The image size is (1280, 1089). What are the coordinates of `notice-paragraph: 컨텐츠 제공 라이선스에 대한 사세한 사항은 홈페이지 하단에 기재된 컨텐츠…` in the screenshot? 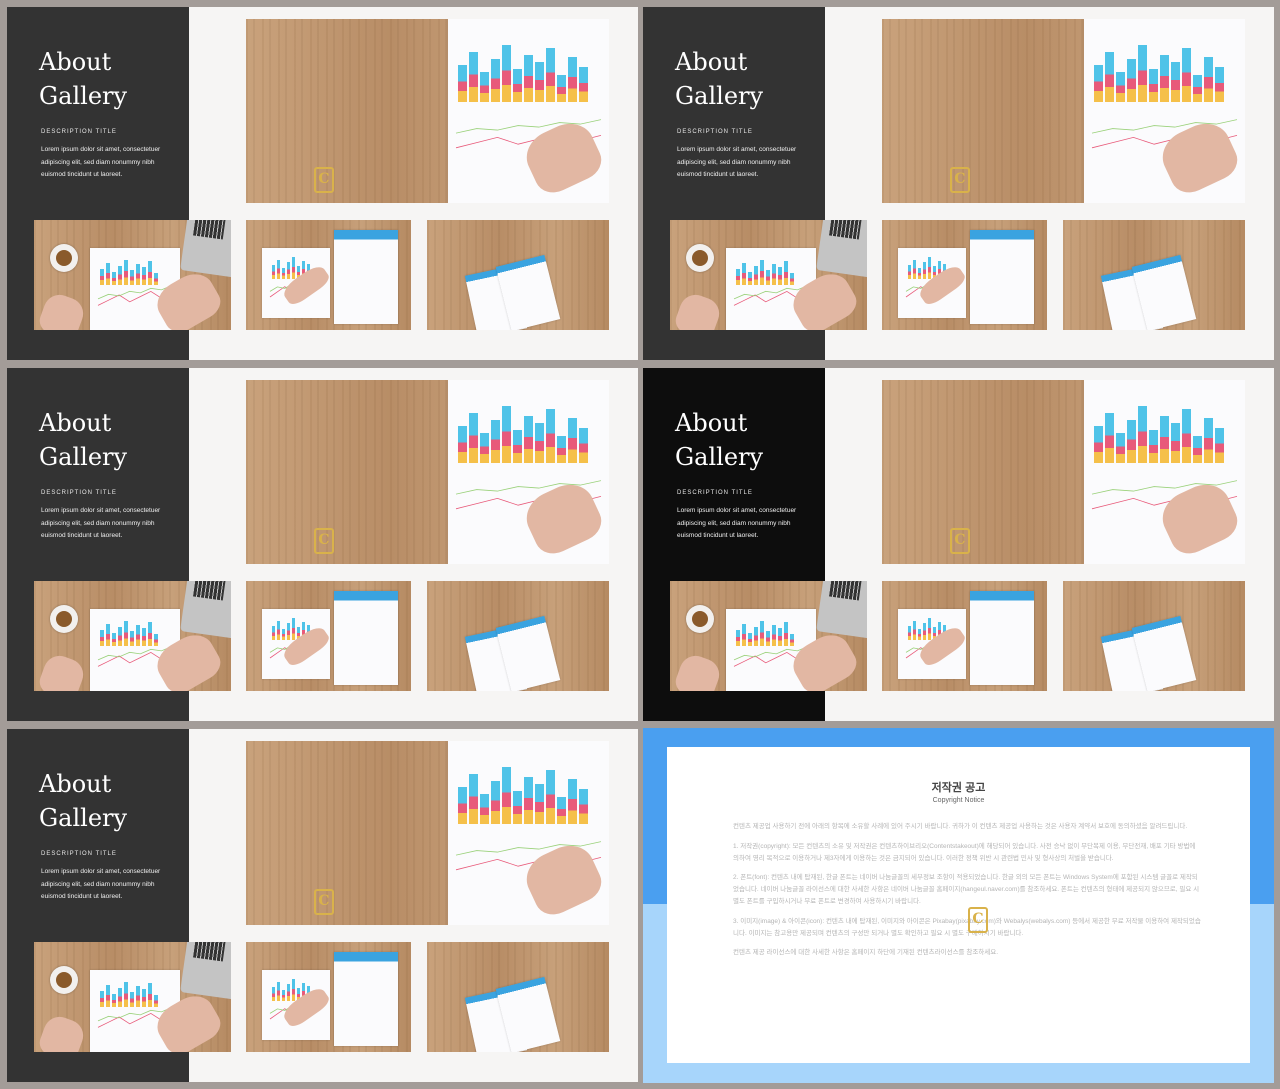 It's located at (866, 953).